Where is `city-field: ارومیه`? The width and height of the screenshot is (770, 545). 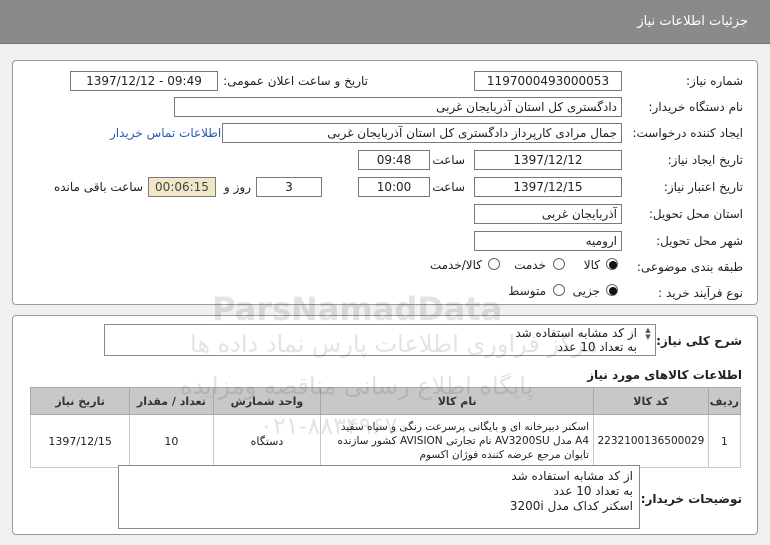
city-field: ارومیه is located at coordinates (548, 241).